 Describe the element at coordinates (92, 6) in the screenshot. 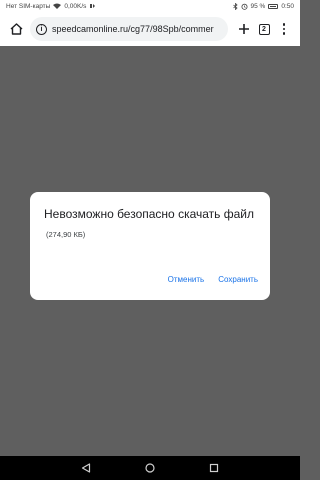

I see `data-saver-icon` at that location.